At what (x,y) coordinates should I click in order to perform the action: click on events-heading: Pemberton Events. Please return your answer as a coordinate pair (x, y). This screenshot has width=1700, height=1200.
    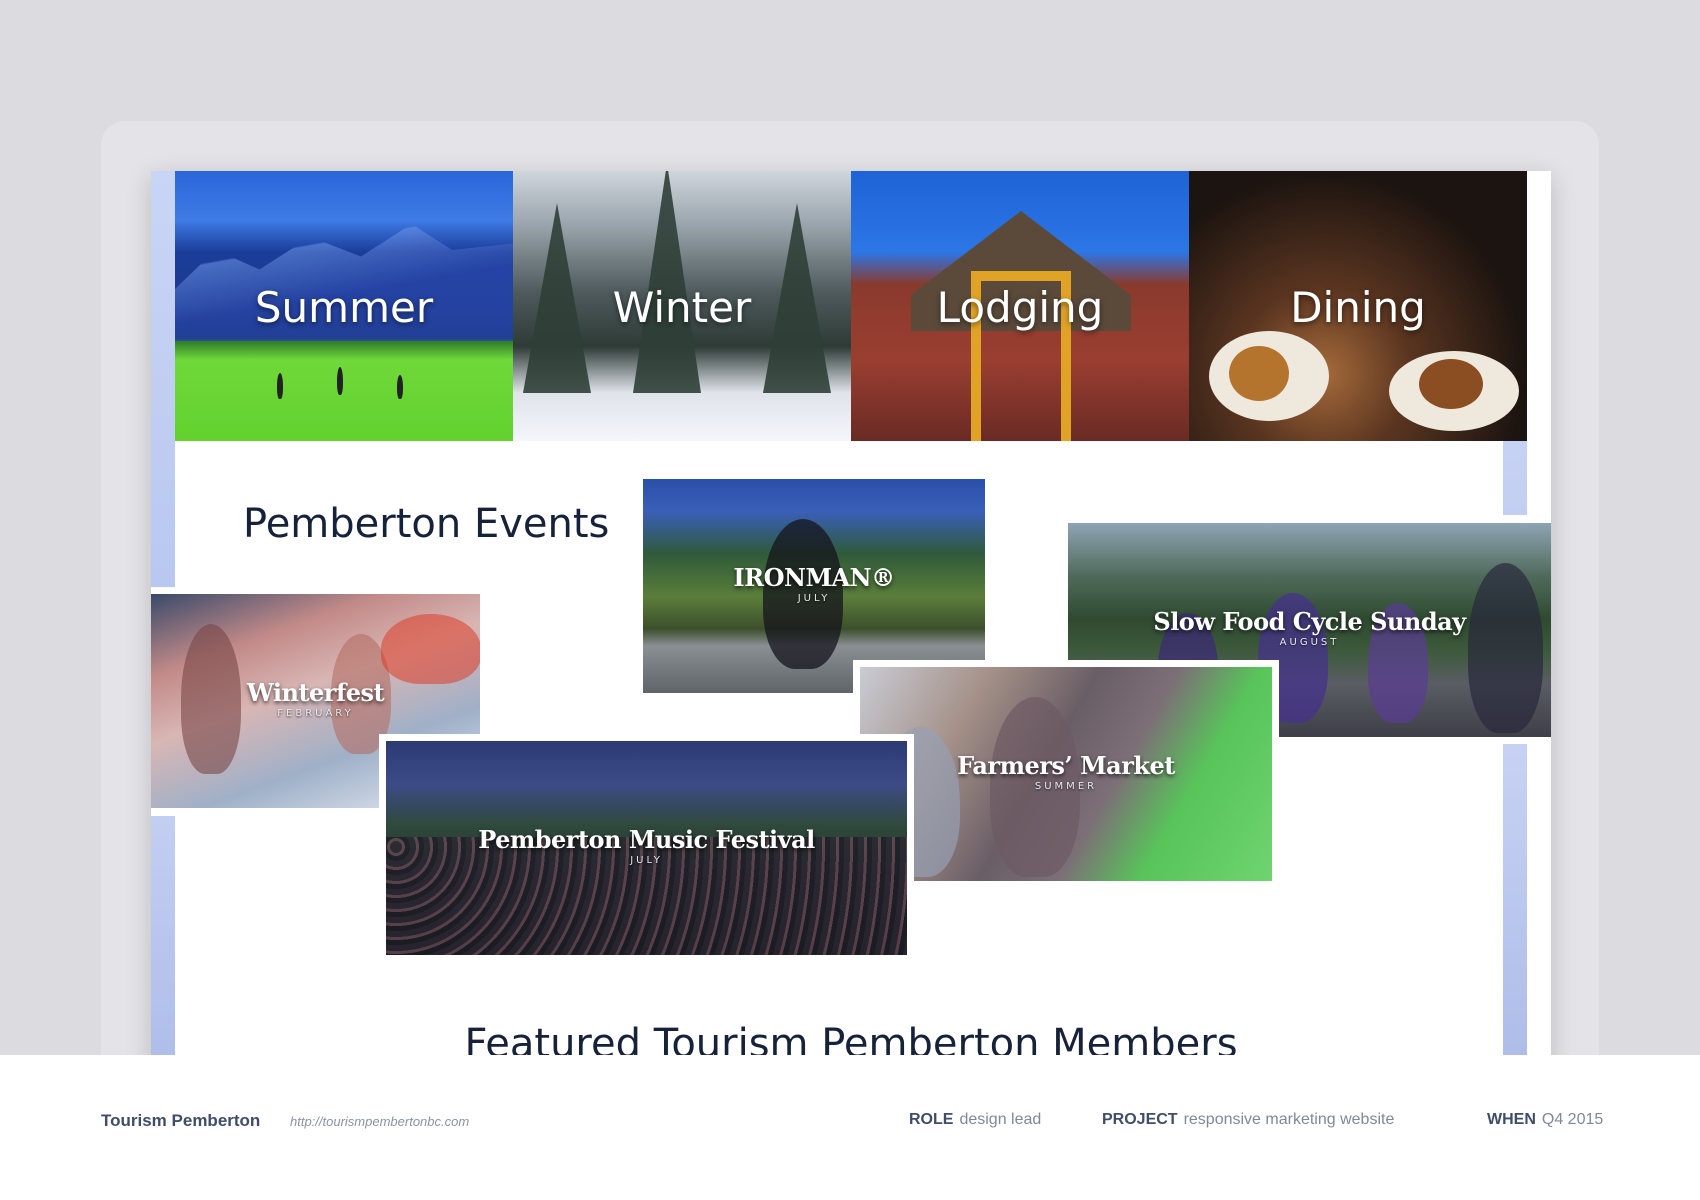
    Looking at the image, I should click on (426, 524).